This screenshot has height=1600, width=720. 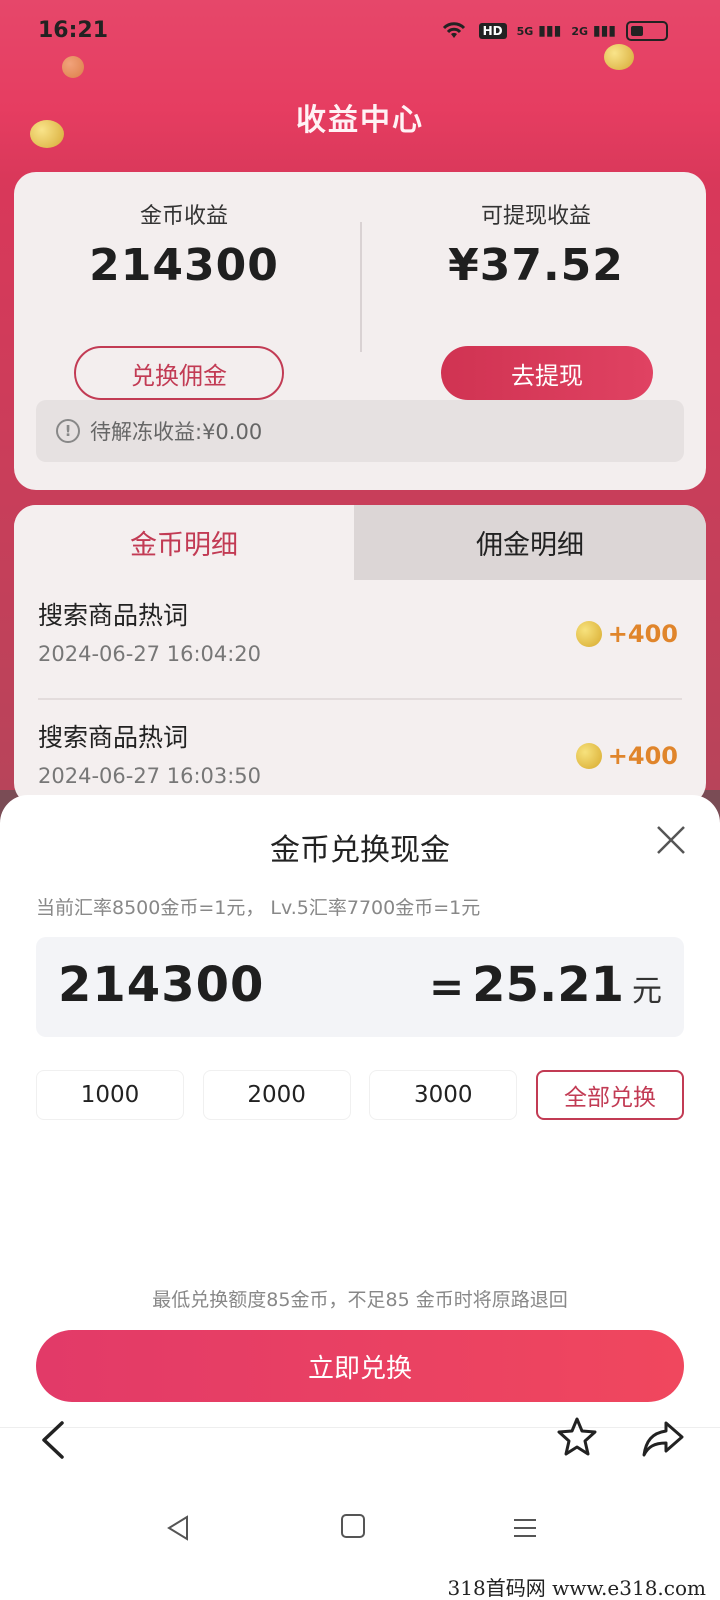 I want to click on sheet-title: 金币兑换现金, so click(x=360, y=850).